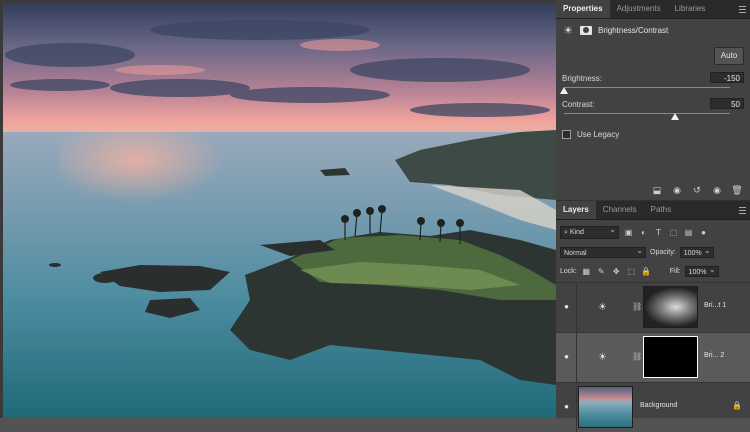 The height and width of the screenshot is (432, 750). Describe the element at coordinates (582, 78) in the screenshot. I see `brightness-label: Brightness:` at that location.